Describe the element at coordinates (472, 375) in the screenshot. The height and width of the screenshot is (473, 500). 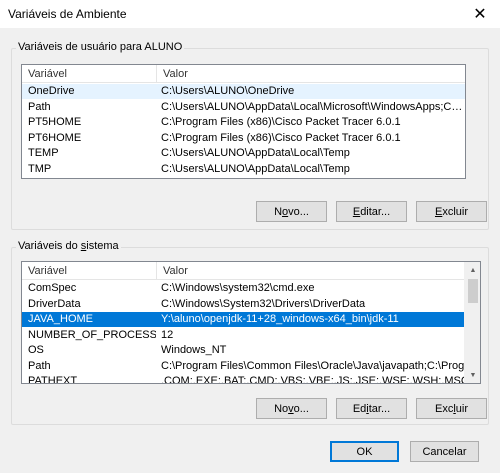
I see `scroll-down-icon: ▼` at that location.